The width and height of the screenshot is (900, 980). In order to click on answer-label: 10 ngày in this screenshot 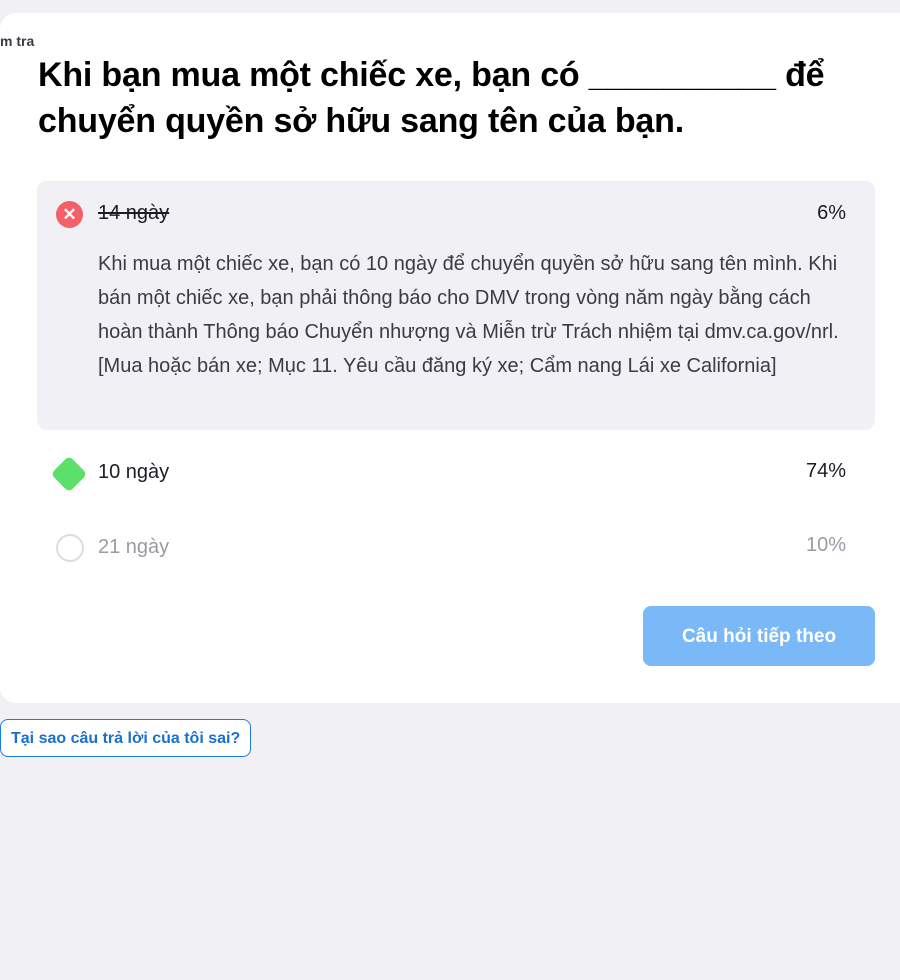, I will do `click(134, 472)`.